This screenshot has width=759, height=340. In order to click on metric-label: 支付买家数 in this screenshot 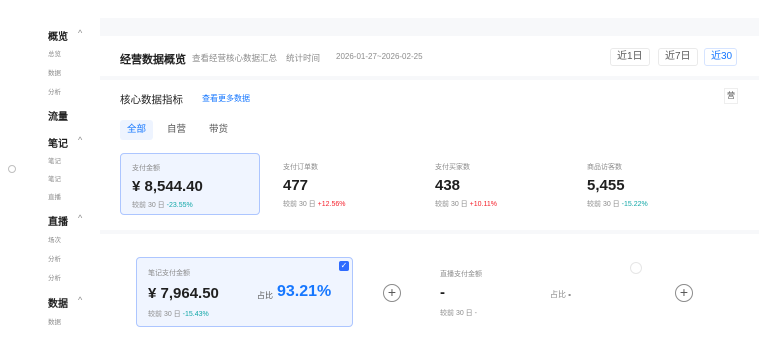, I will do `click(452, 167)`.